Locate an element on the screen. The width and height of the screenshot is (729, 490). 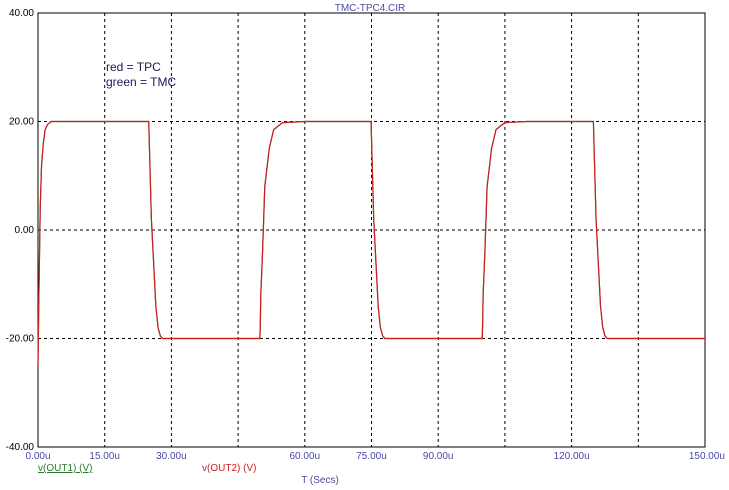
x-tick-label: 0.00u is located at coordinates (37, 456).